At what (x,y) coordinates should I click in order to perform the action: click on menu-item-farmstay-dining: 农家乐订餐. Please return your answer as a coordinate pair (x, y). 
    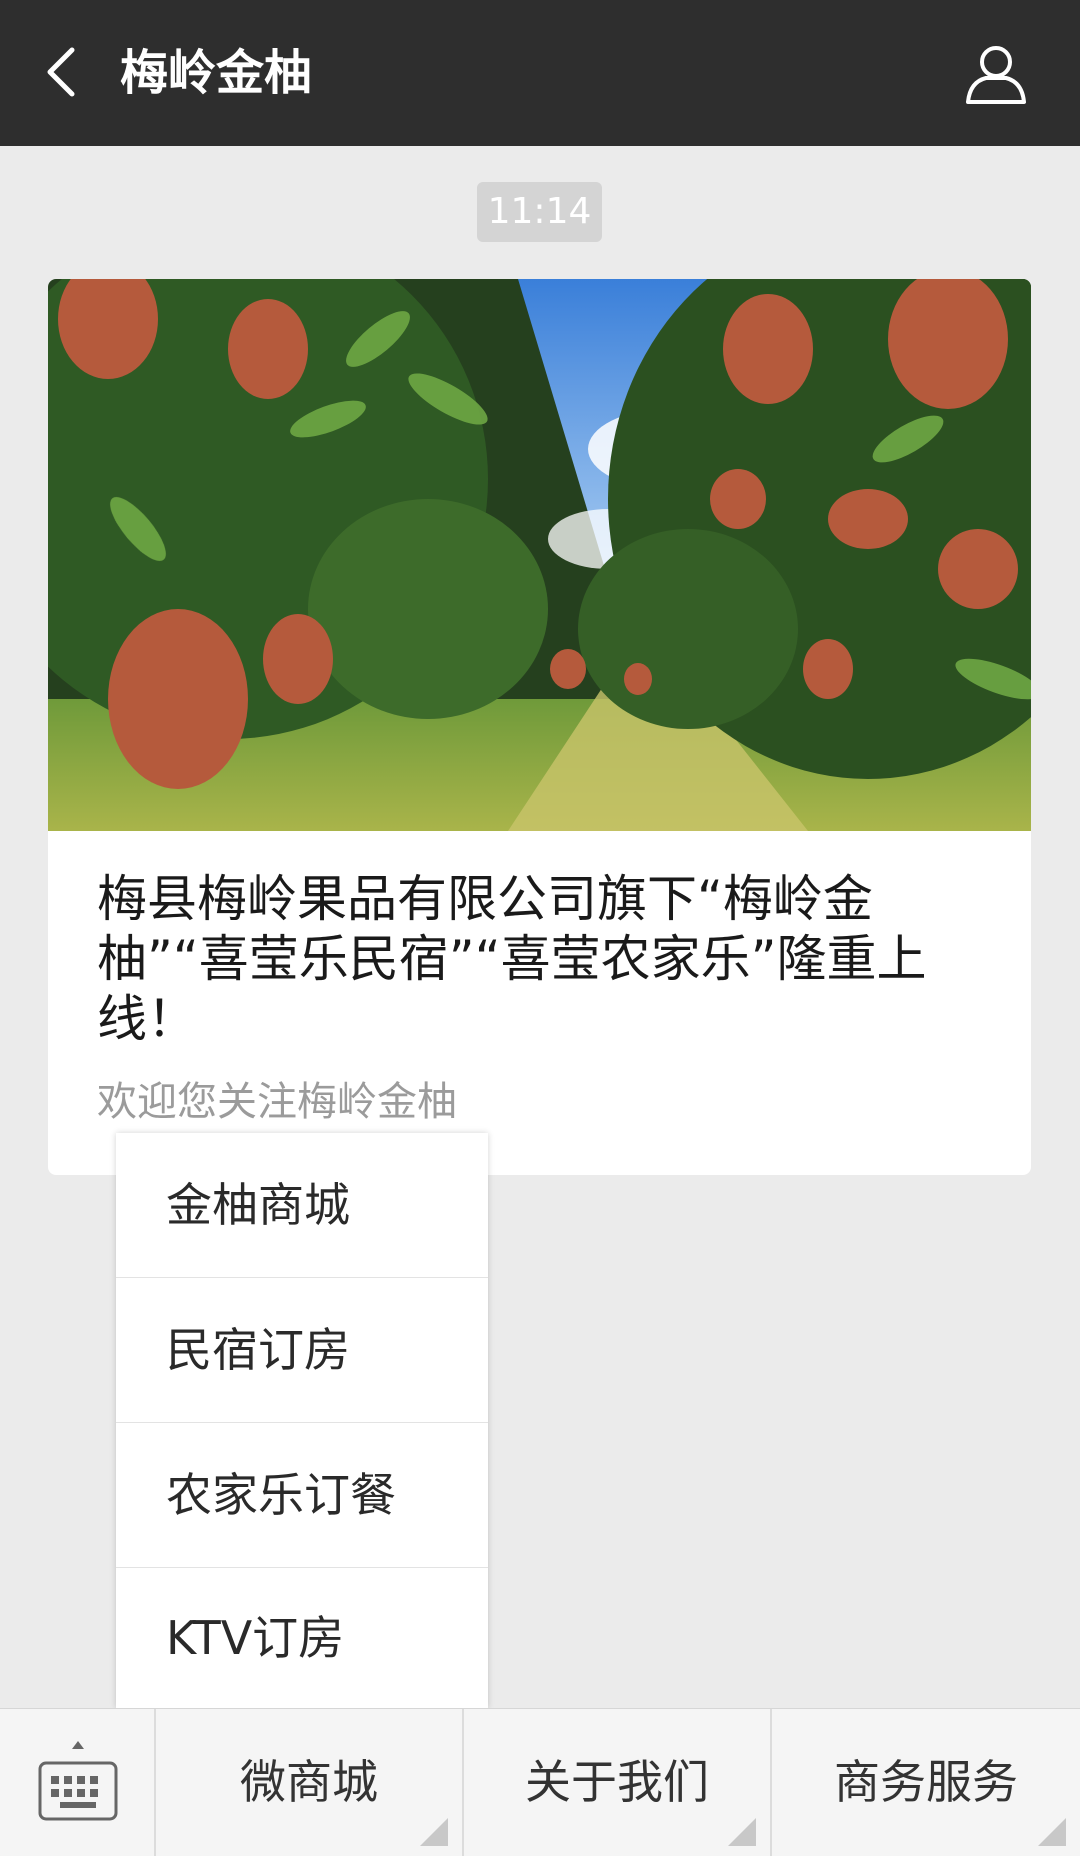
    Looking at the image, I should click on (302, 1495).